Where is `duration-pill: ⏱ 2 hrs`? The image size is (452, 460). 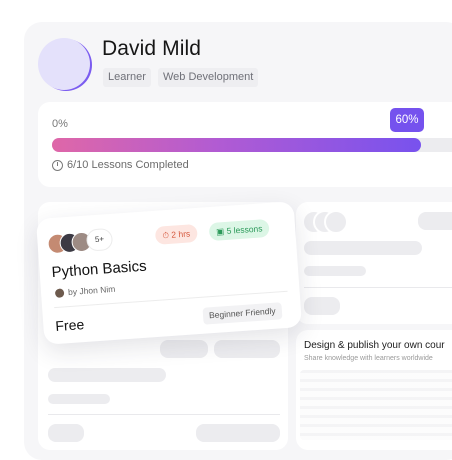
duration-pill: ⏱ 2 hrs is located at coordinates (176, 234).